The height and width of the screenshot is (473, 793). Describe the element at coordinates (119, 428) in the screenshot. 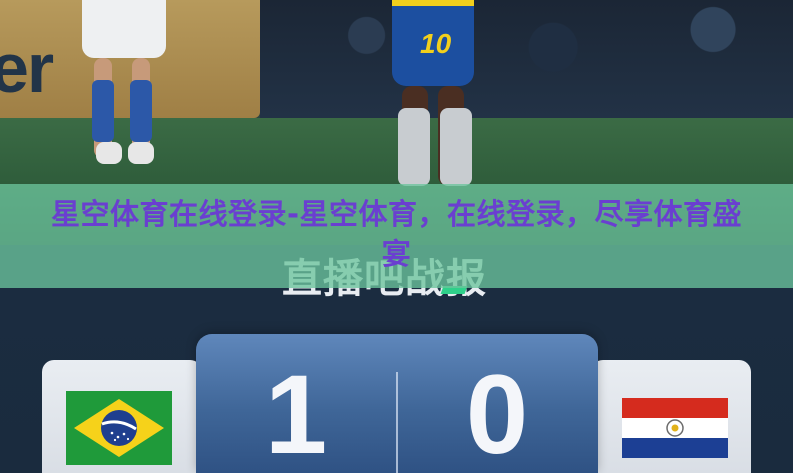

I see `brazil-flag-icon` at that location.